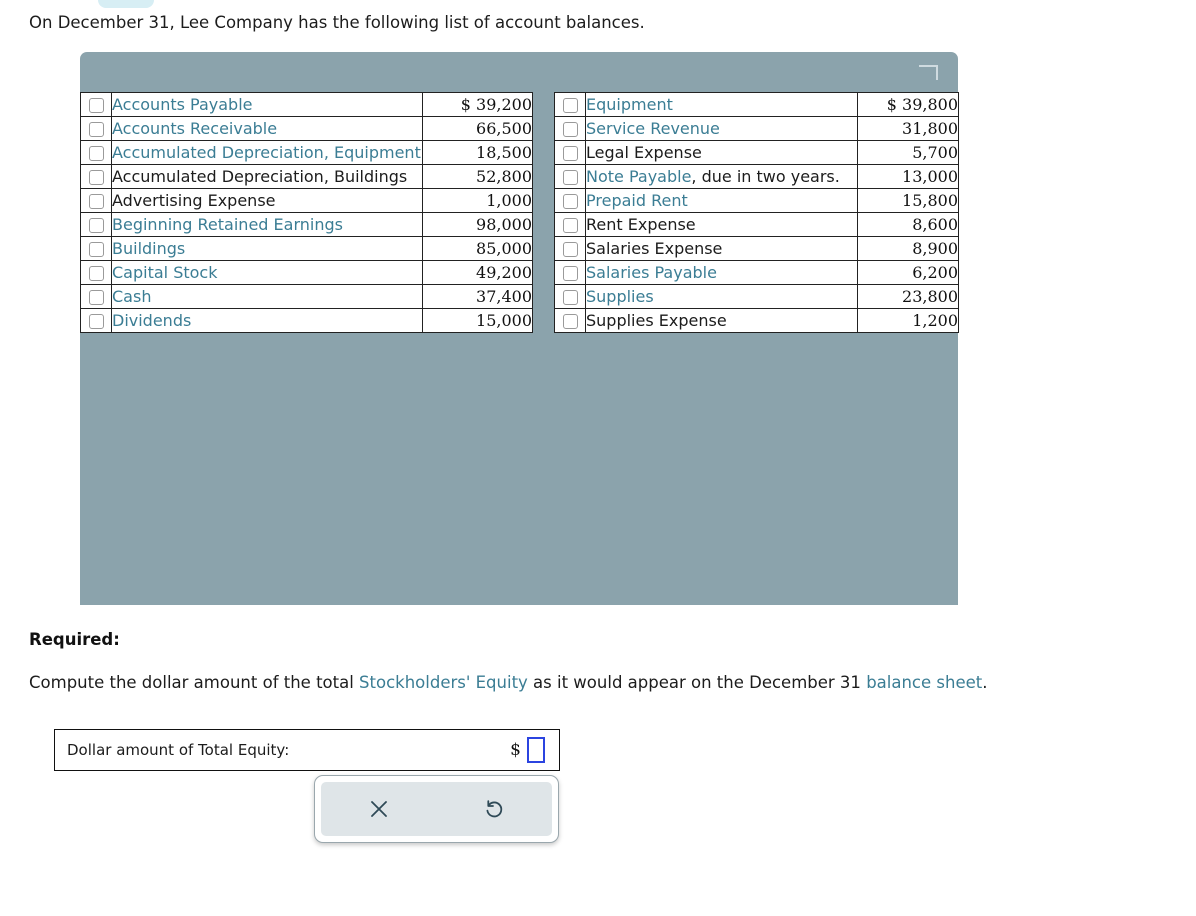 The height and width of the screenshot is (916, 1196). Describe the element at coordinates (756, 248) in the screenshot. I see `table-row: Salaries Expense 8,900` at that location.